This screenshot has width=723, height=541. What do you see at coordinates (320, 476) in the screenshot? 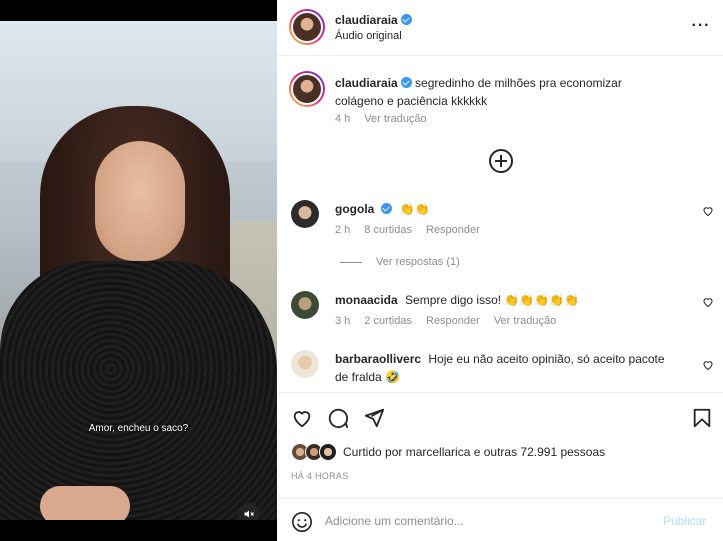
I see `post-timestamp: HÁ 4 HORAS` at bounding box center [320, 476].